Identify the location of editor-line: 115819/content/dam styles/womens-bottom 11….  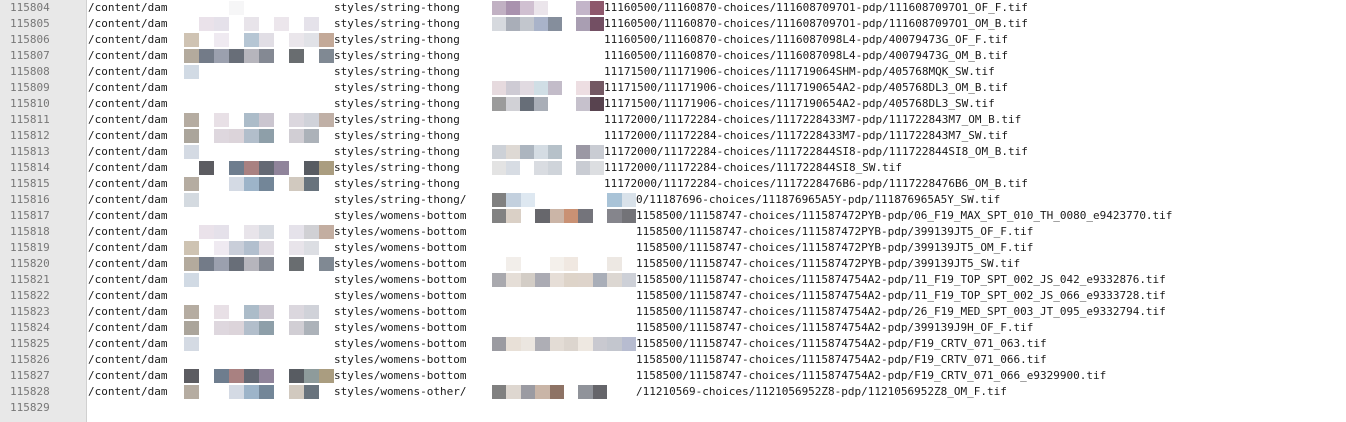
(673, 248).